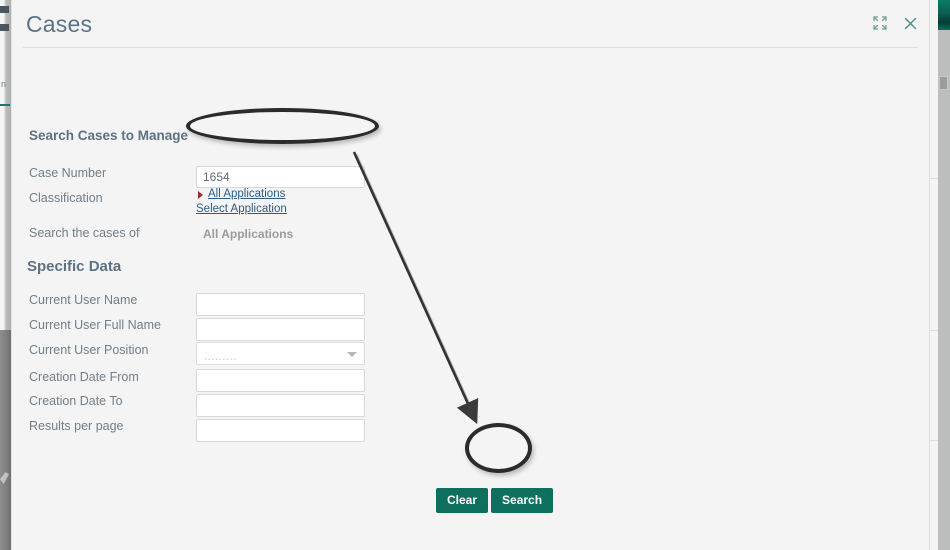 Image resolution: width=950 pixels, height=550 pixels. What do you see at coordinates (241, 194) in the screenshot?
I see `link-all-applications: All Applications` at bounding box center [241, 194].